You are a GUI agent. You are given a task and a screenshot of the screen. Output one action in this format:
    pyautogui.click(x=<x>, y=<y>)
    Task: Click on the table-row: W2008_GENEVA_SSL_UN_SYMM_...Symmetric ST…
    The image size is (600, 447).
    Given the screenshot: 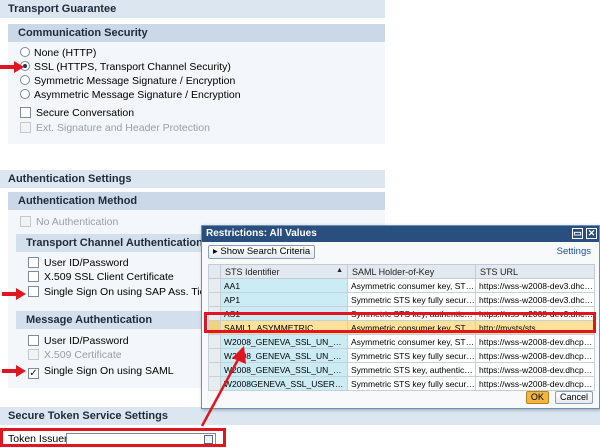 What is the action you would take?
    pyautogui.click(x=401, y=369)
    